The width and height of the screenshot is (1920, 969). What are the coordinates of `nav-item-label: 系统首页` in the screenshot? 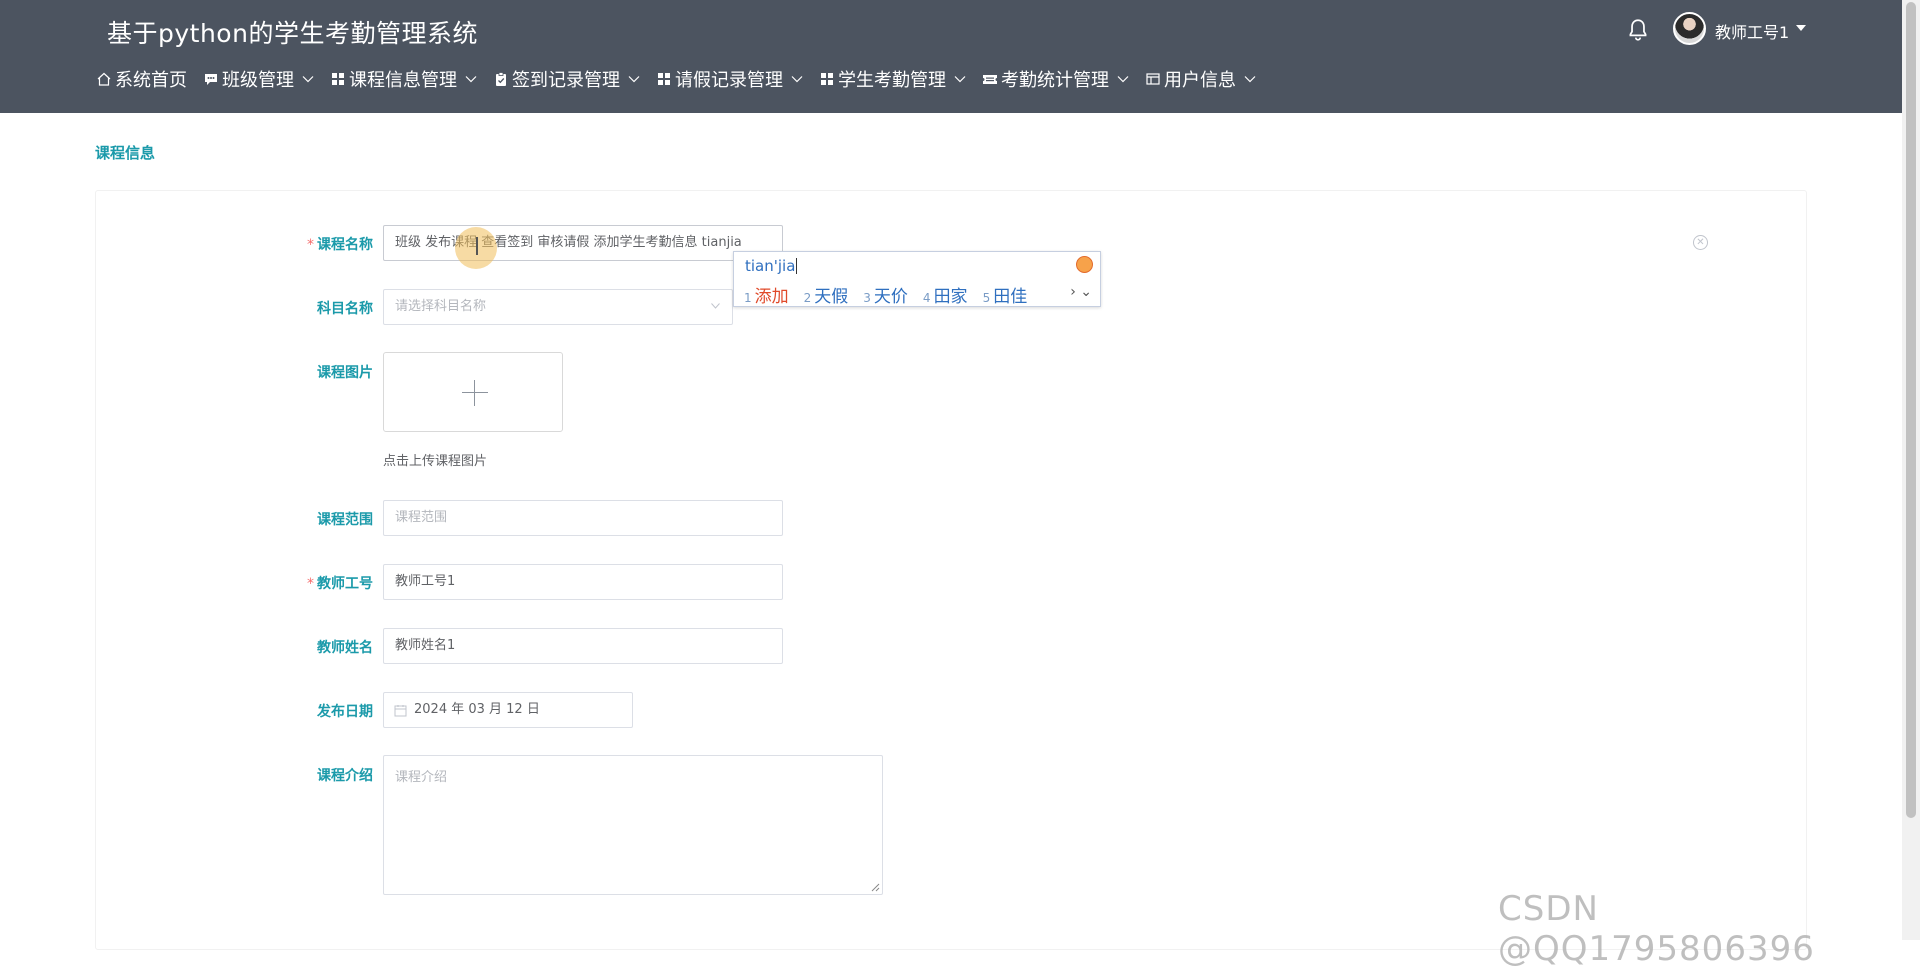 It's located at (151, 80).